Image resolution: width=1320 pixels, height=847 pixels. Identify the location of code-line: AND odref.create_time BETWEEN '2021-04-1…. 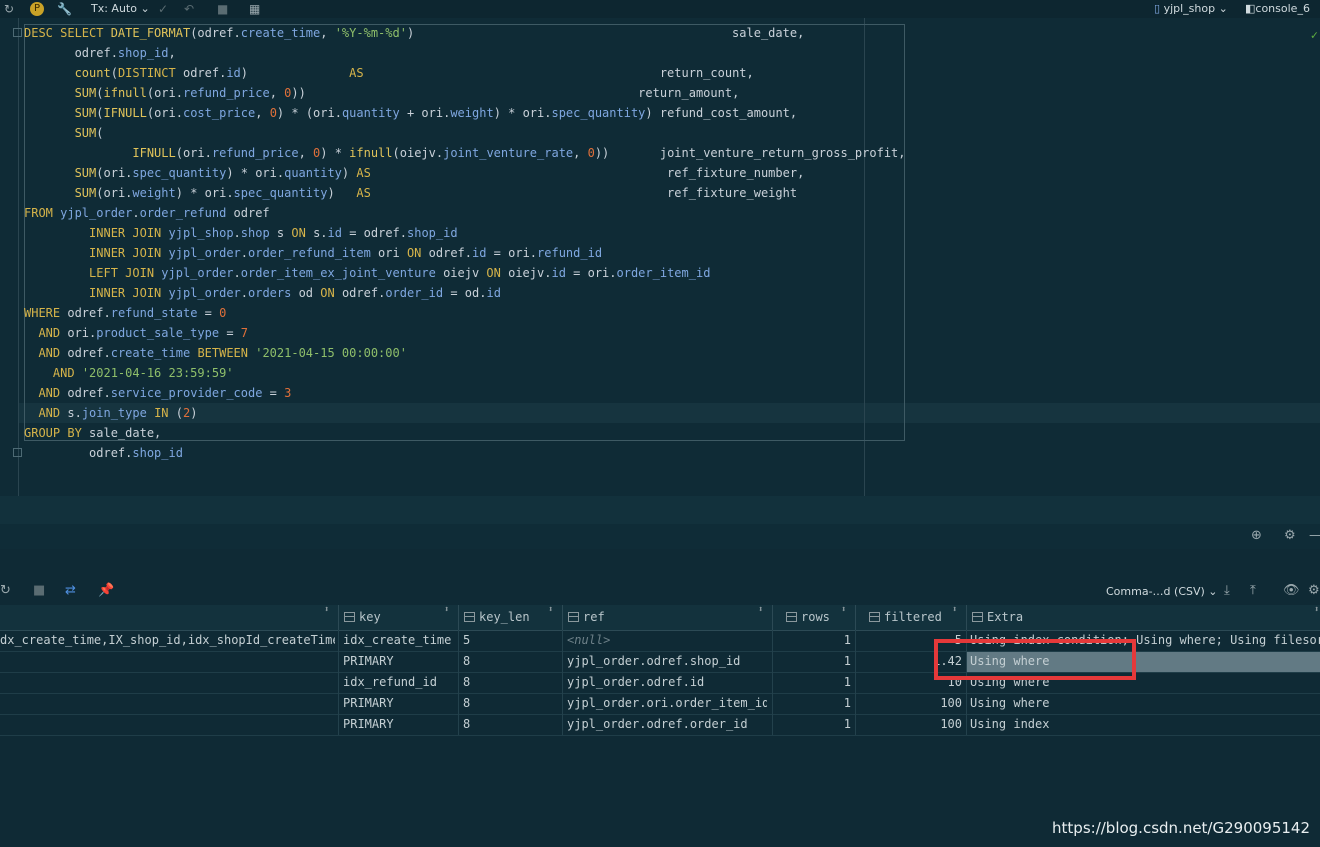
(215, 353).